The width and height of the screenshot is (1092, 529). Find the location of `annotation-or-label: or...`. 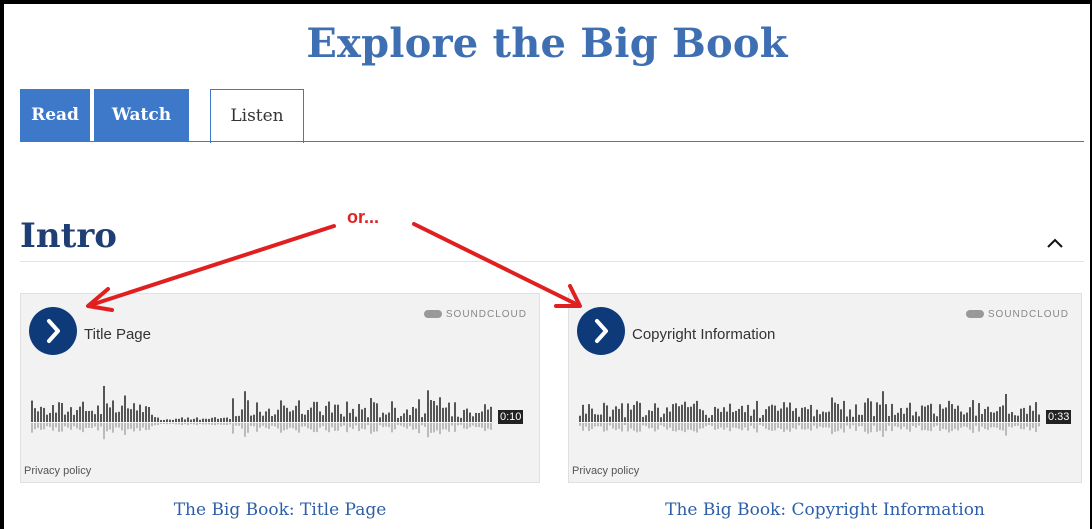

annotation-or-label: or... is located at coordinates (363, 217).